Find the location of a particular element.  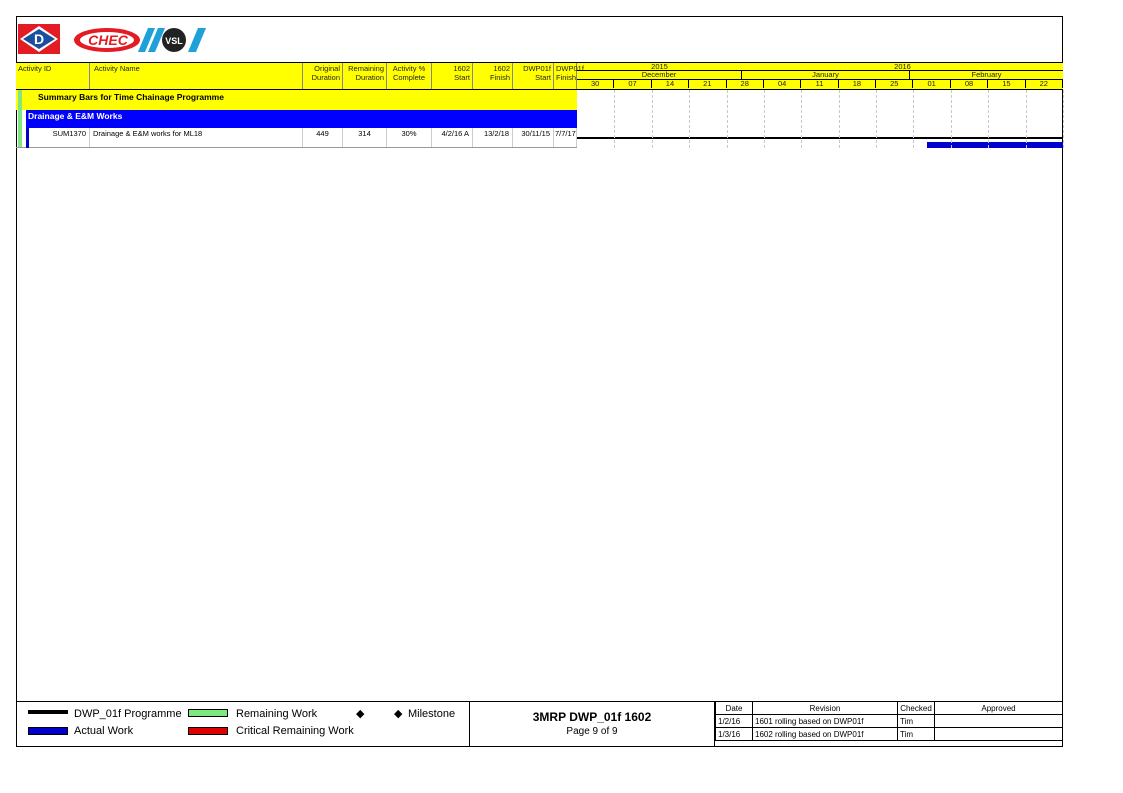

week-label: 18 is located at coordinates (858, 84).